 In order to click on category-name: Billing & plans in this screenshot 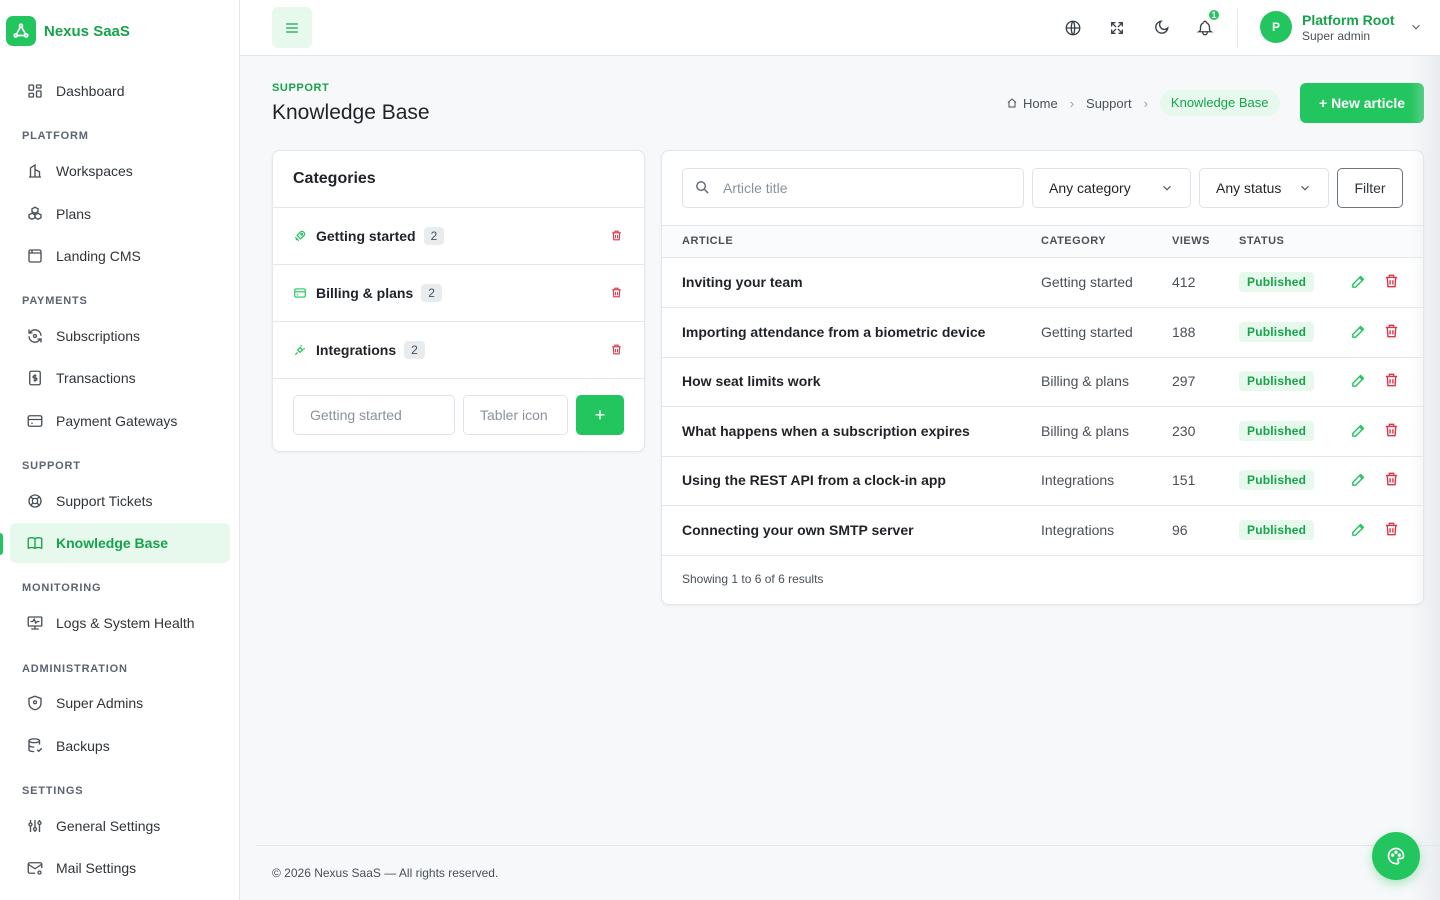, I will do `click(365, 293)`.